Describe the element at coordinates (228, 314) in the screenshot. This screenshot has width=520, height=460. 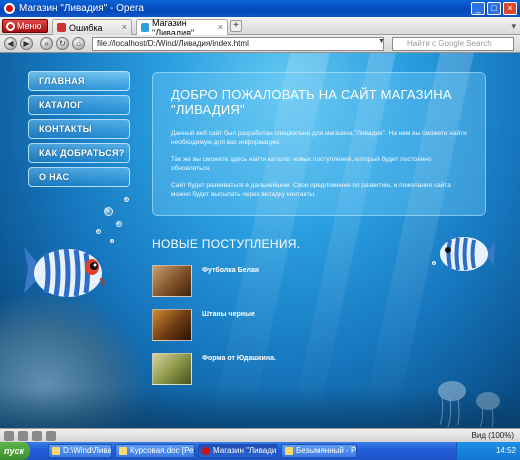
I see `product-link: Штаны черные` at that location.